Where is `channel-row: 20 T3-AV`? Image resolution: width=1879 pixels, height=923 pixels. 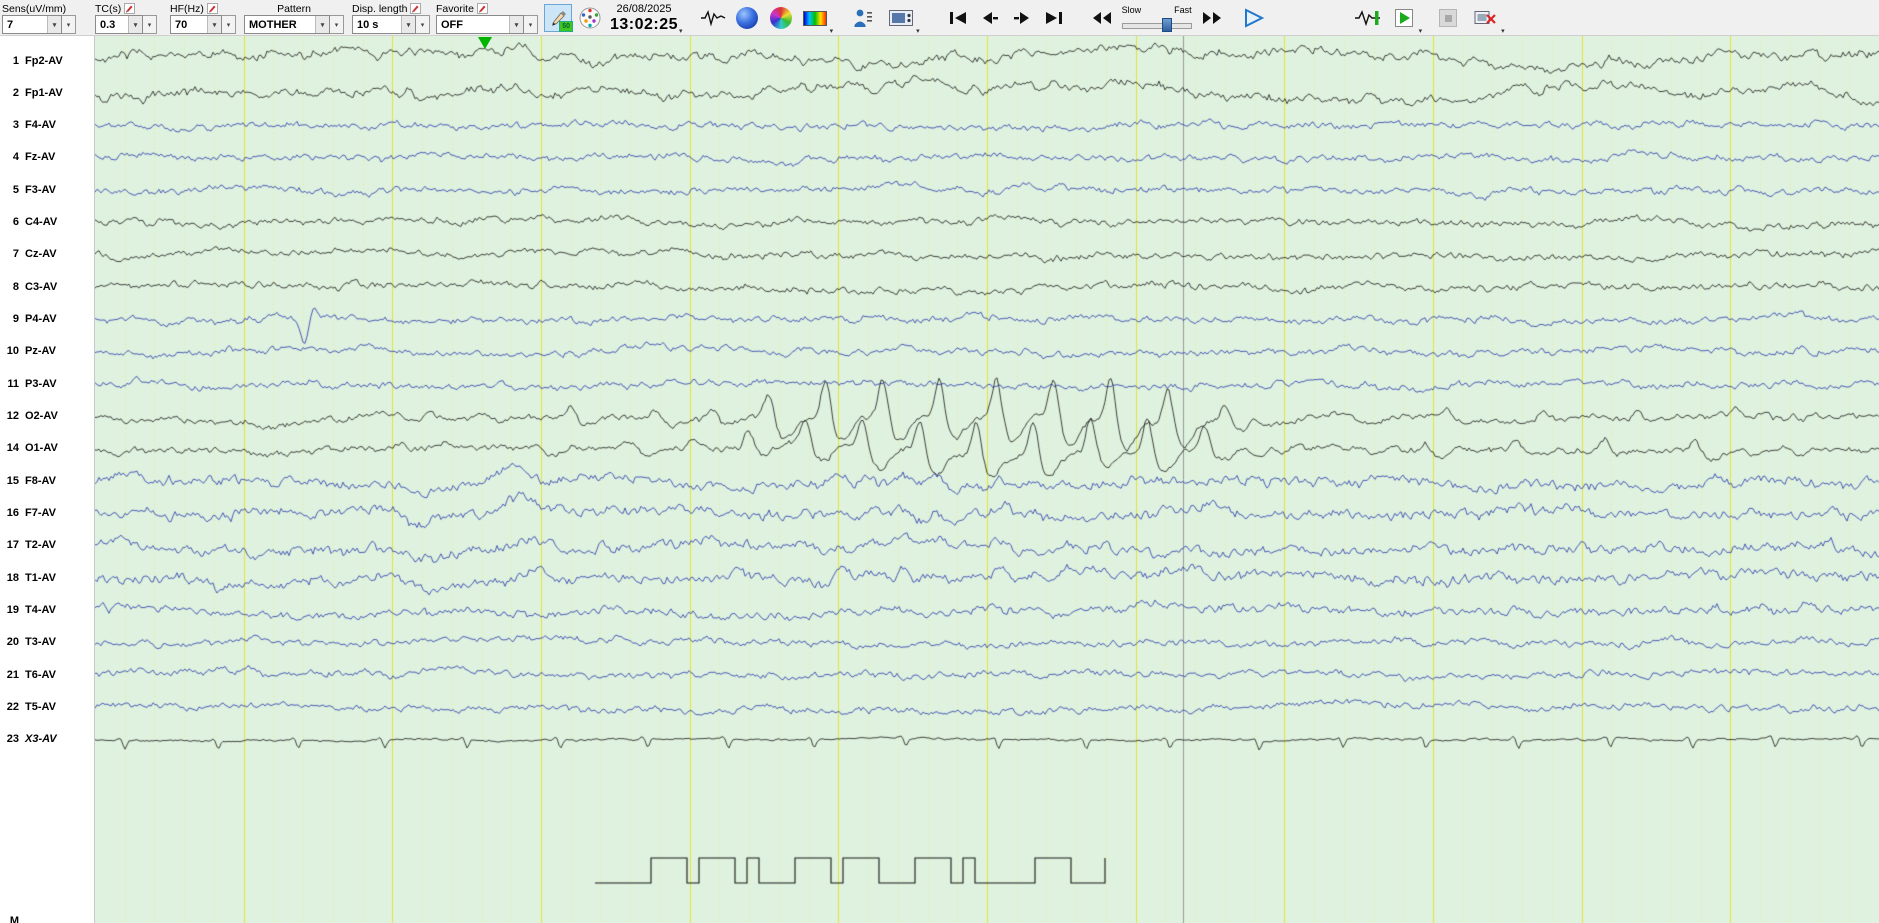 channel-row: 20 T3-AV is located at coordinates (47, 642).